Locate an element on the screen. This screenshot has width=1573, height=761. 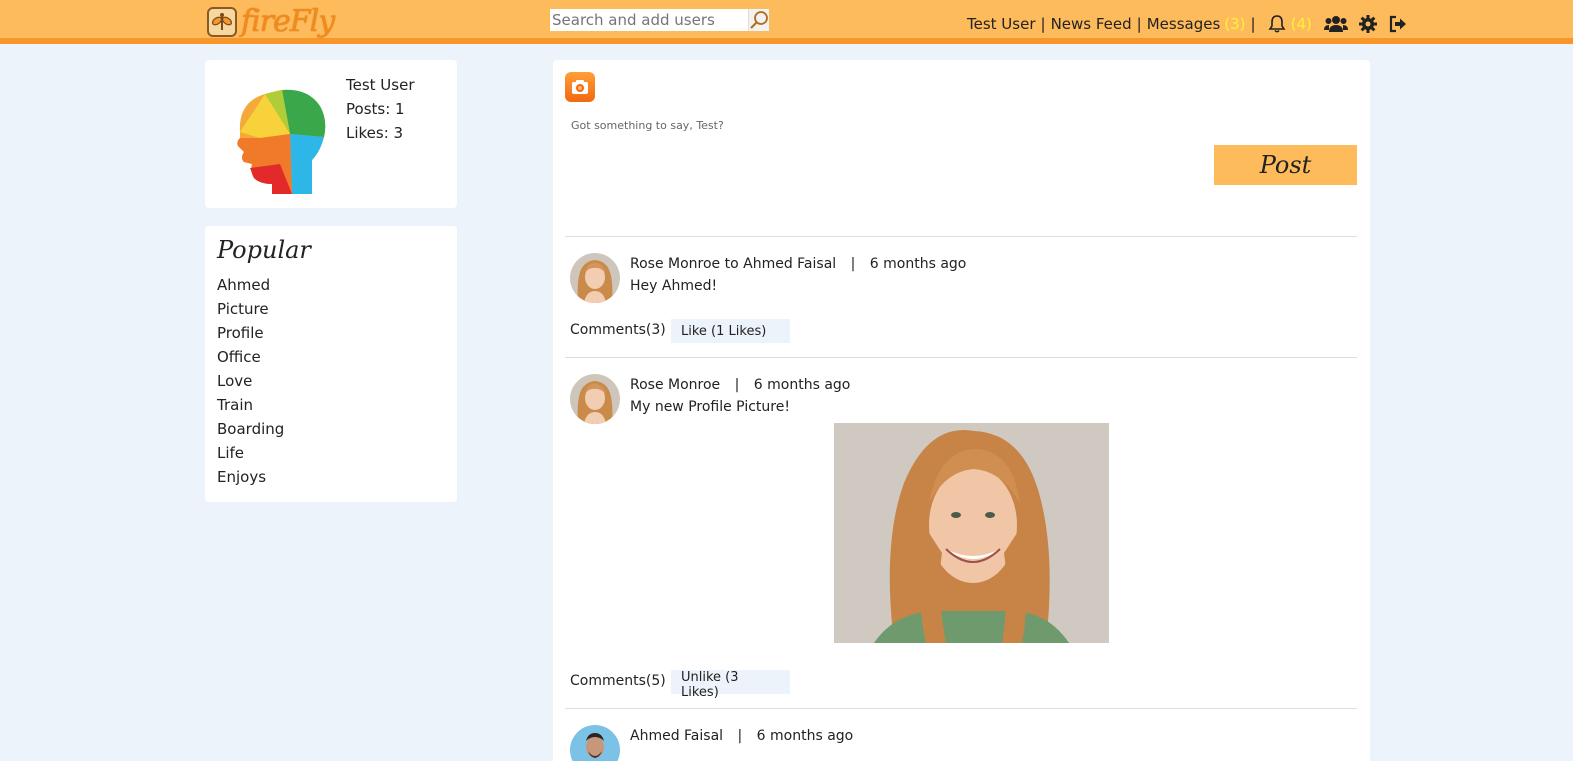
post-button: Post is located at coordinates (1285, 165).